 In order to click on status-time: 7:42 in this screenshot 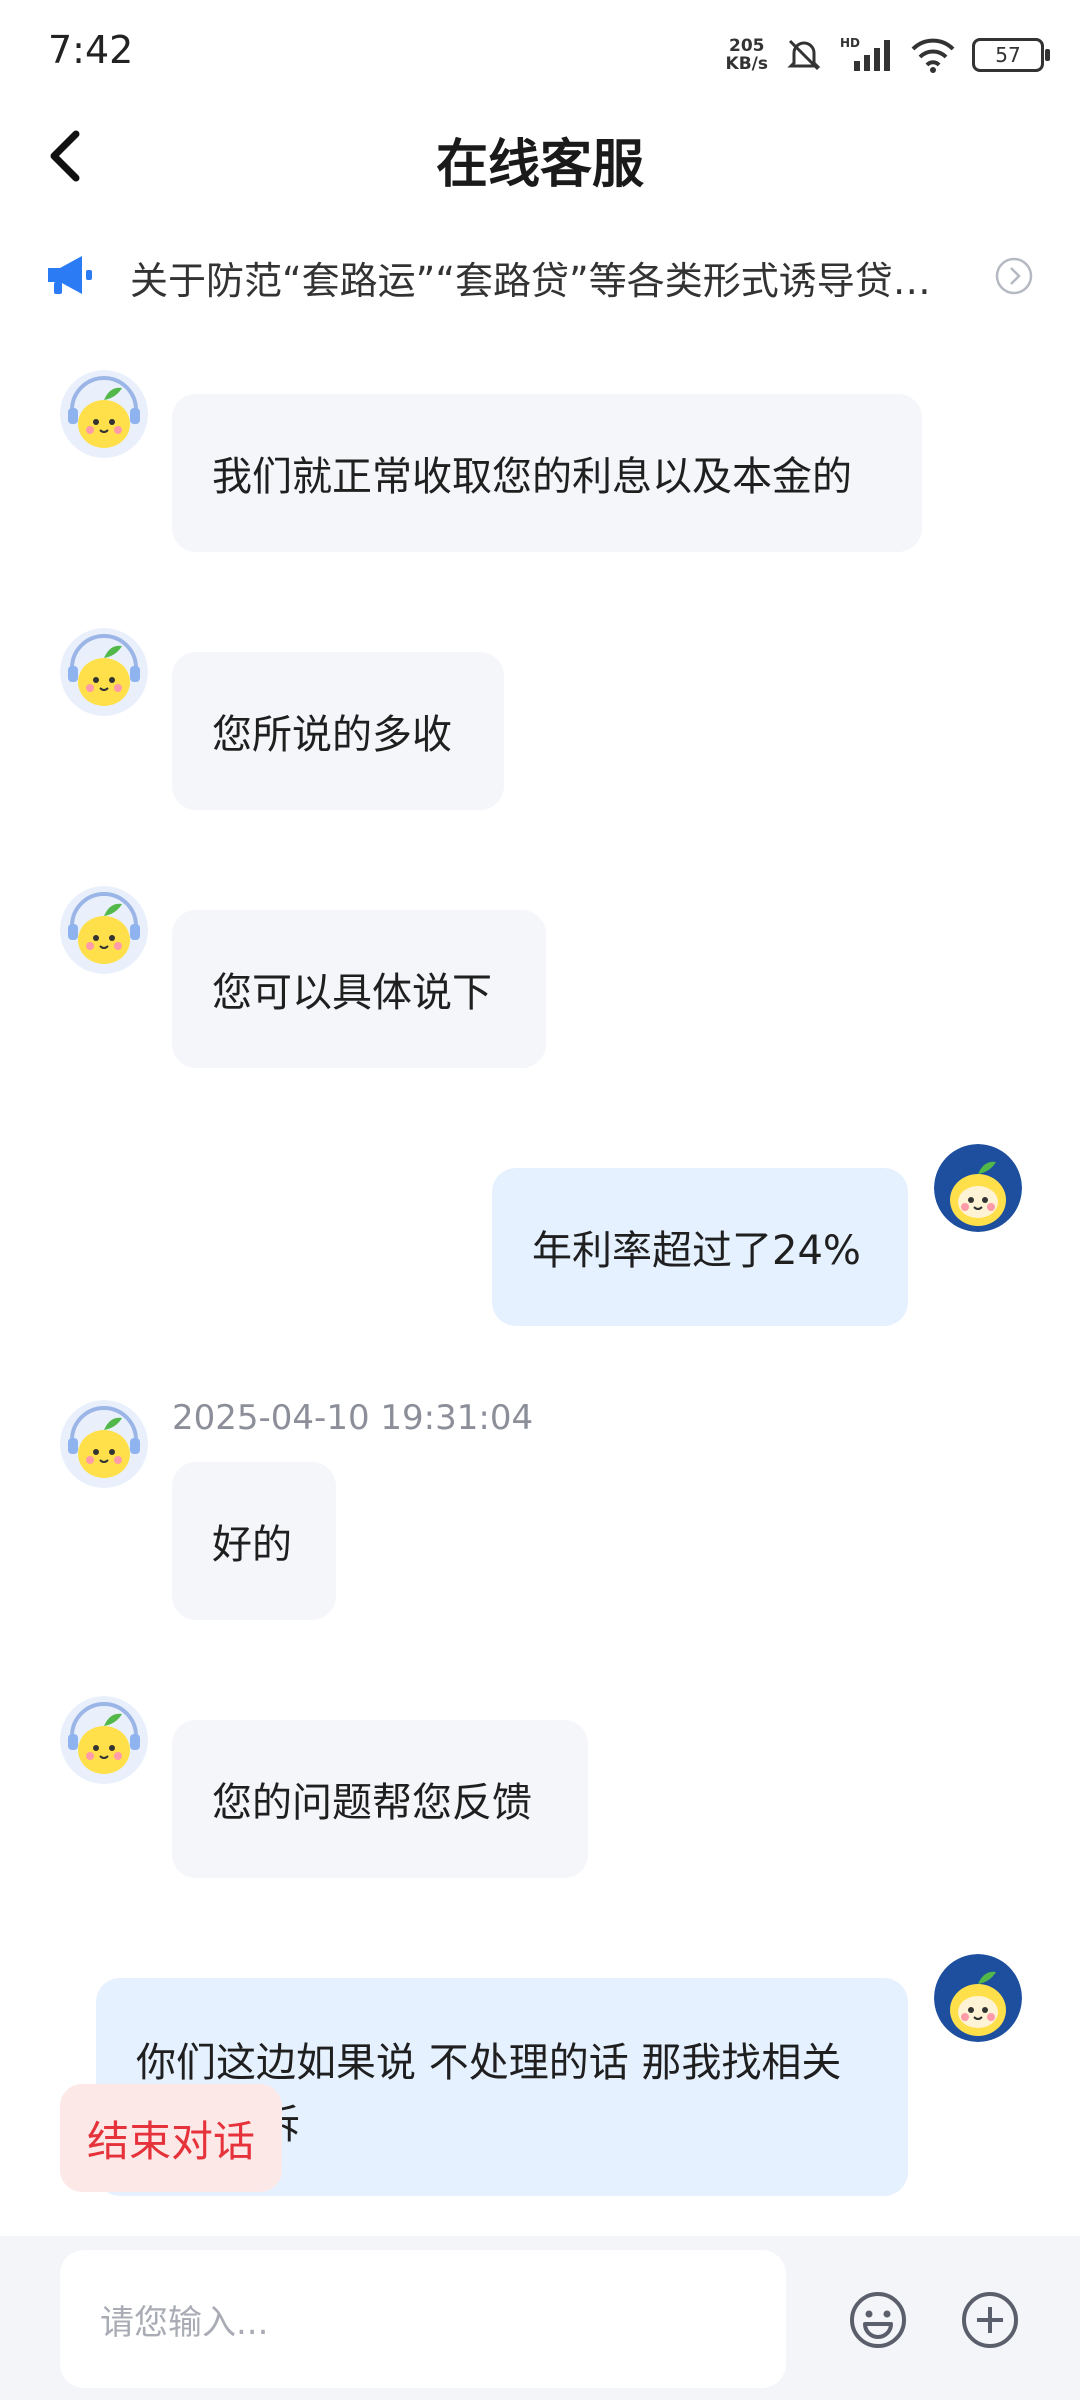, I will do `click(91, 50)`.